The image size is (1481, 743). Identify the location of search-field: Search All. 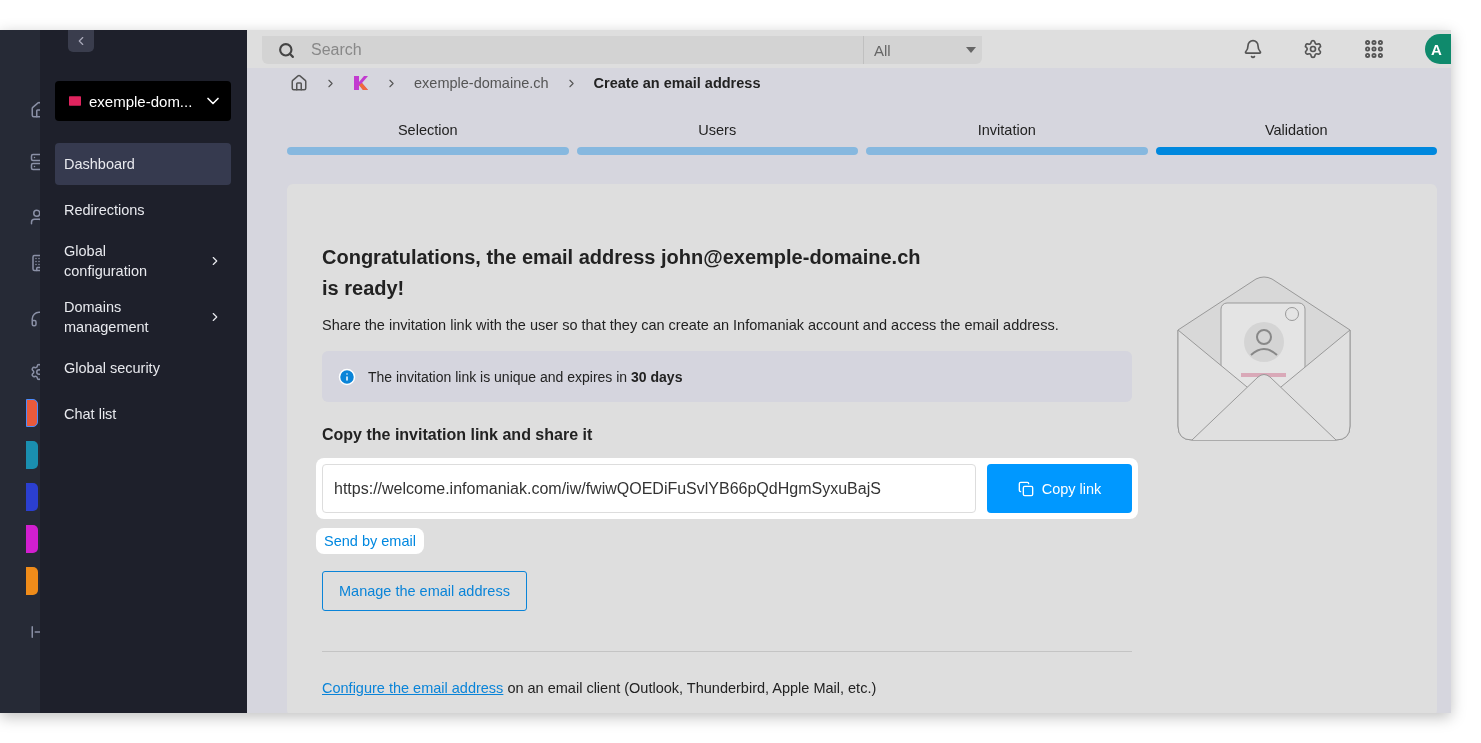
(622, 50).